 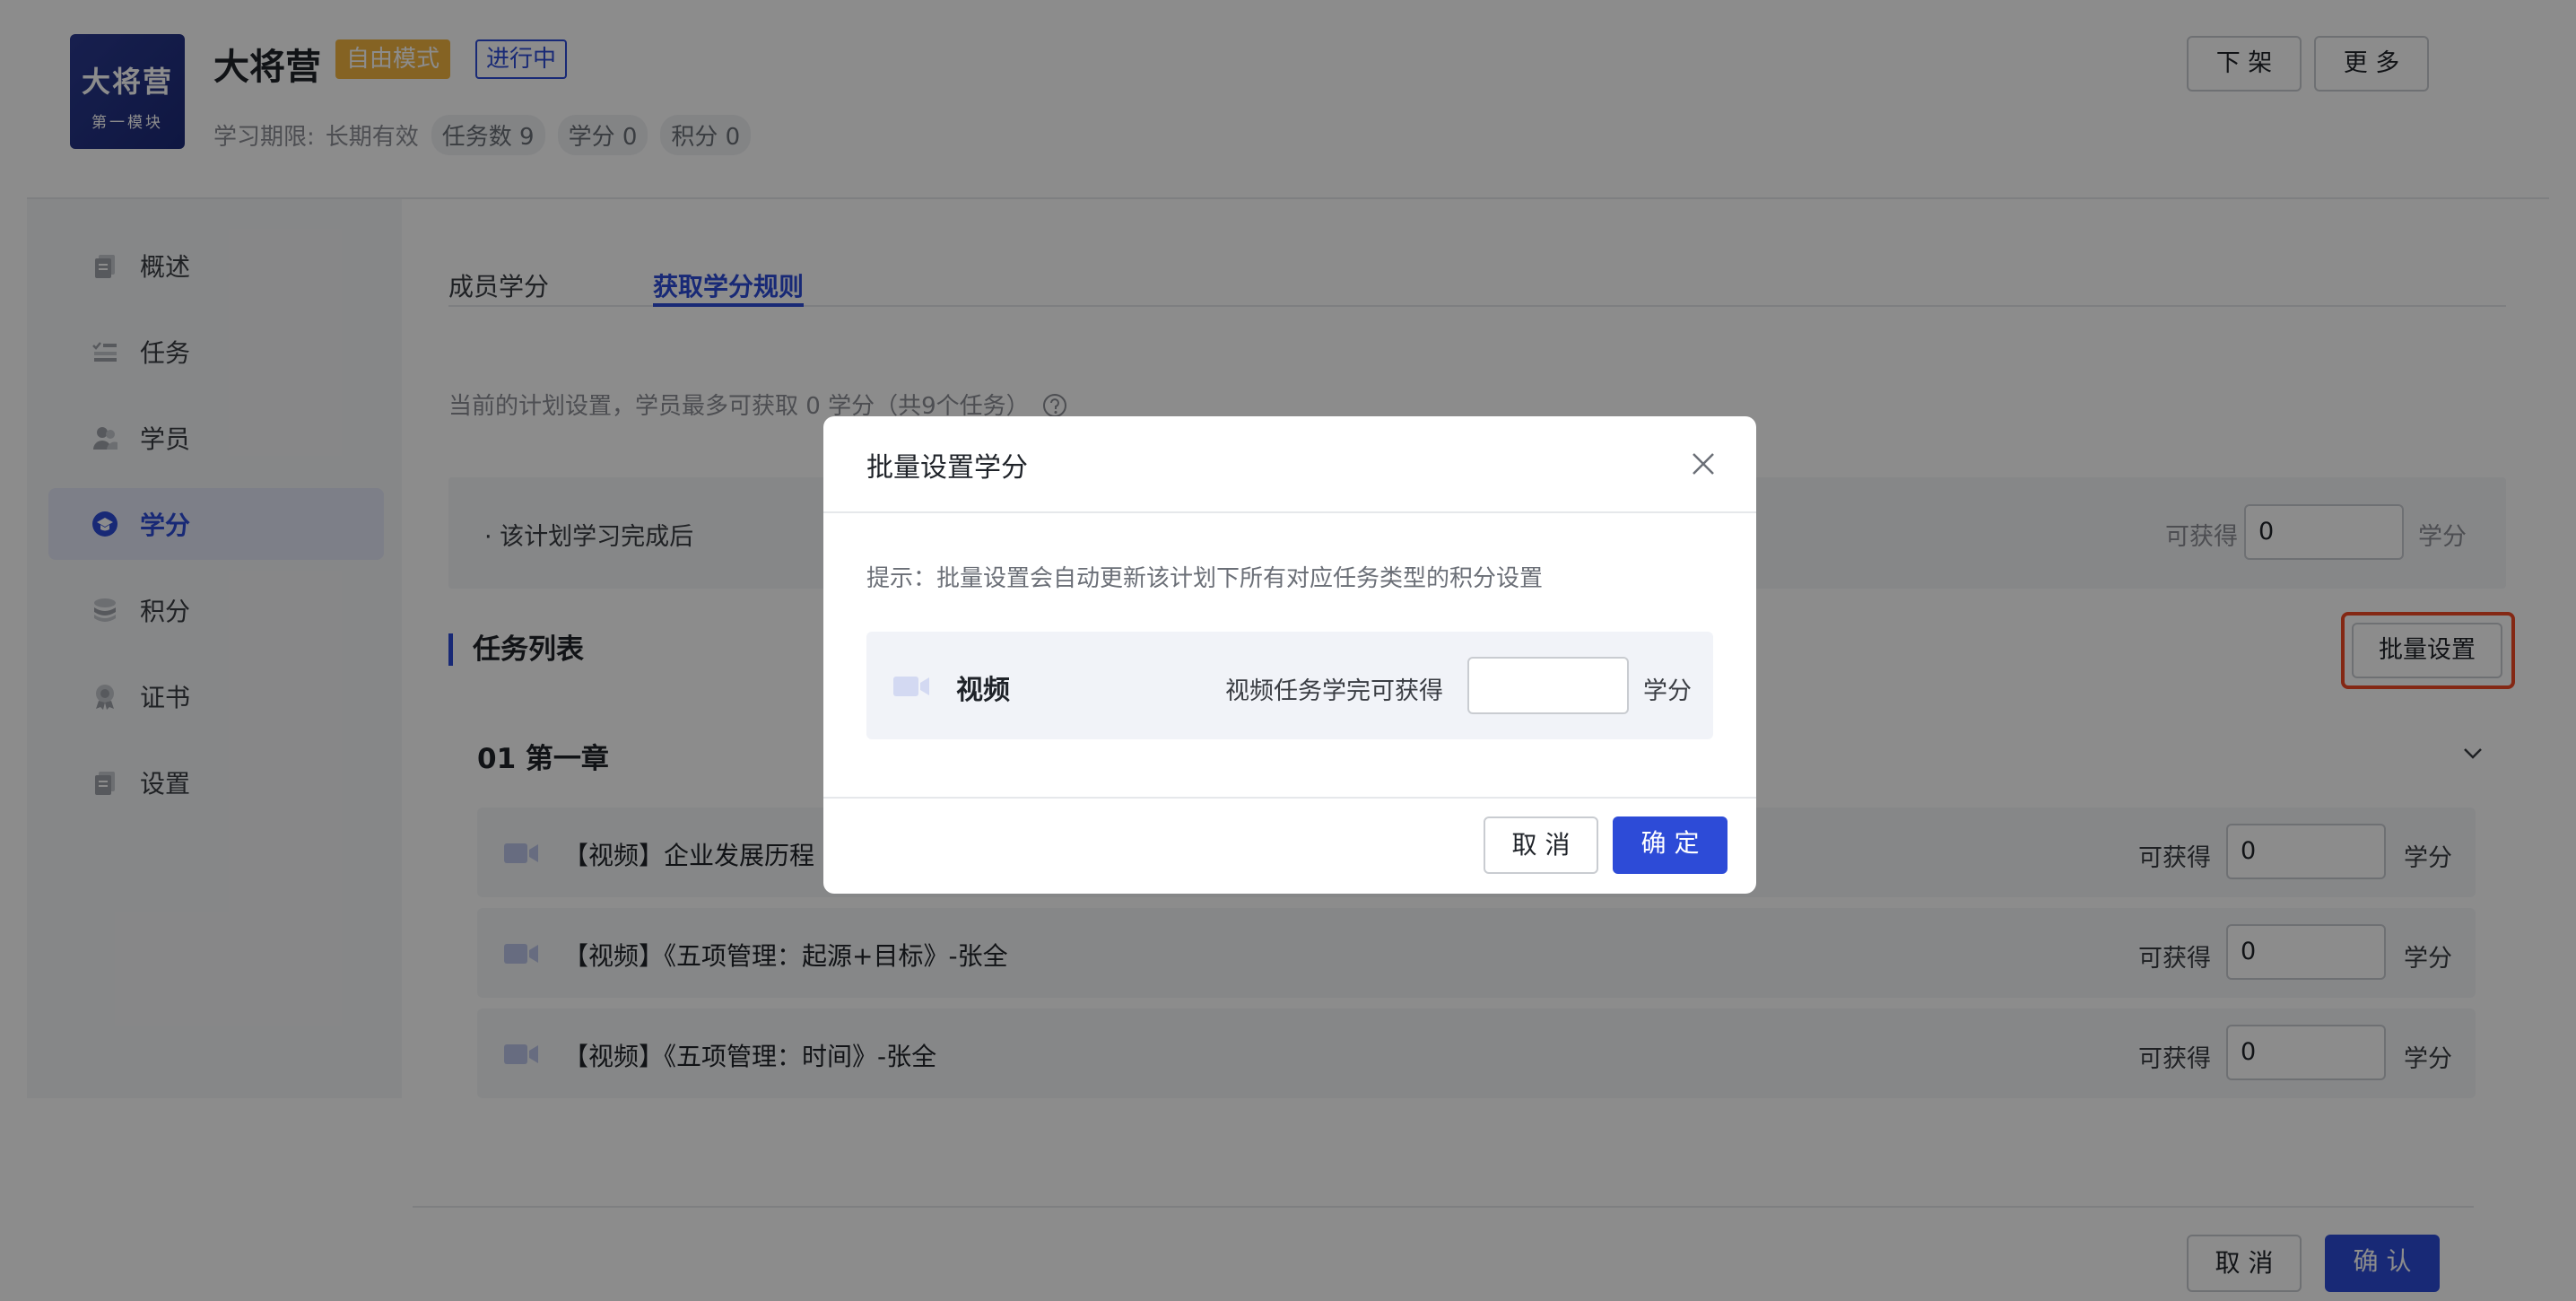 I want to click on dialog-title: 批量设置学分, so click(x=947, y=468).